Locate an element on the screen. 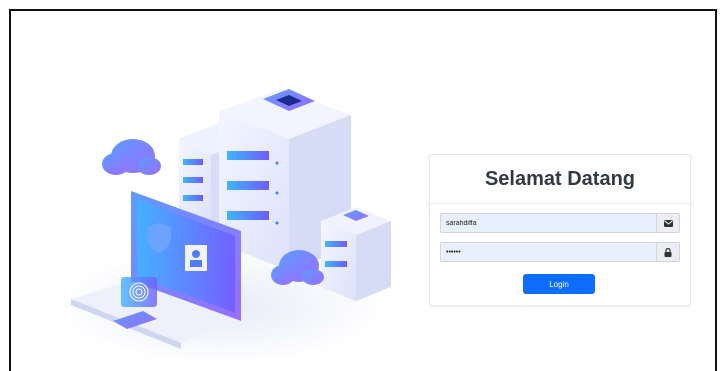  lock-icon is located at coordinates (667, 252).